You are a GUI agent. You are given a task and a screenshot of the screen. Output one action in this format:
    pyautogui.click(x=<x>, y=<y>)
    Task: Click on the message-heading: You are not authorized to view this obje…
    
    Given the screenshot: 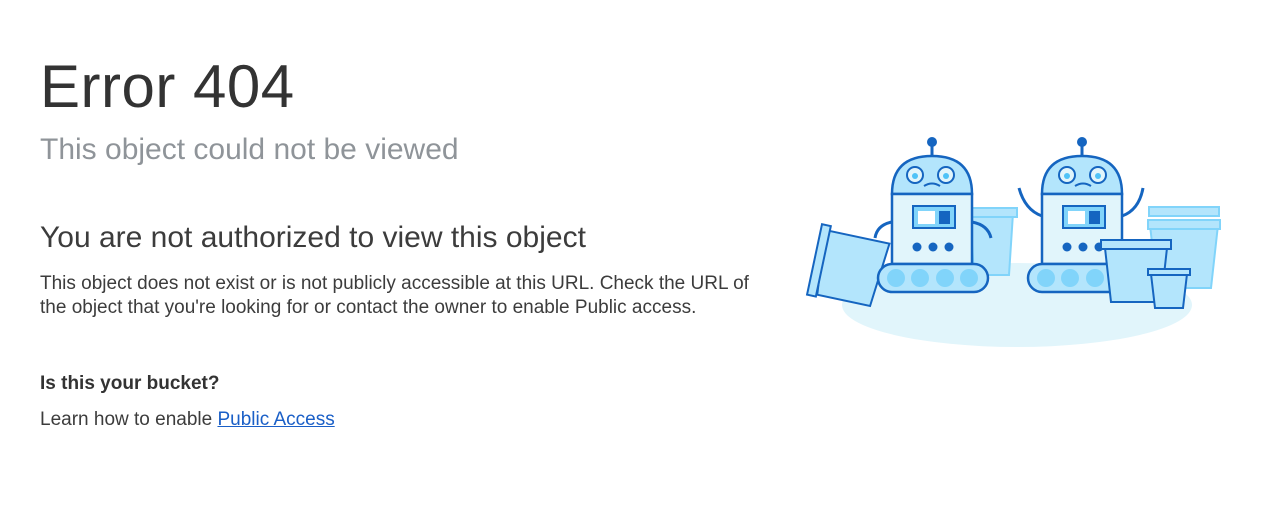 What is the action you would take?
    pyautogui.click(x=313, y=237)
    